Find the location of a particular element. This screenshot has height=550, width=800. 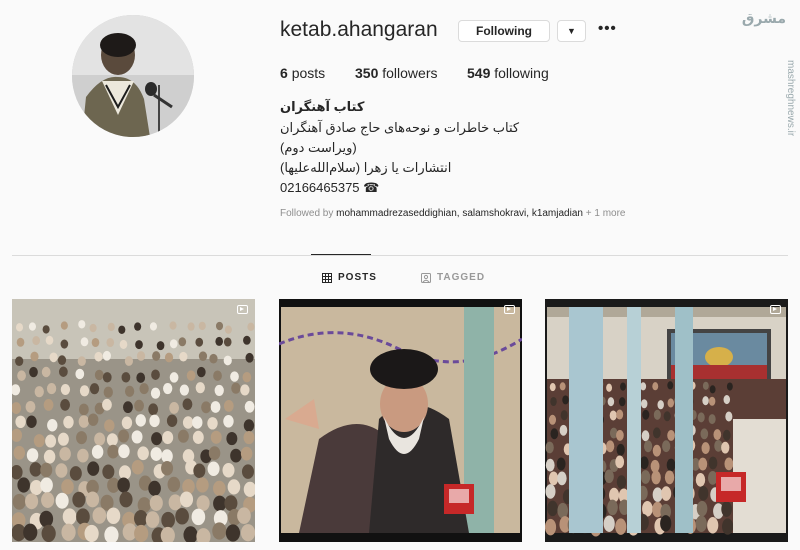

chevron-down-icon: ▼ is located at coordinates (571, 31).